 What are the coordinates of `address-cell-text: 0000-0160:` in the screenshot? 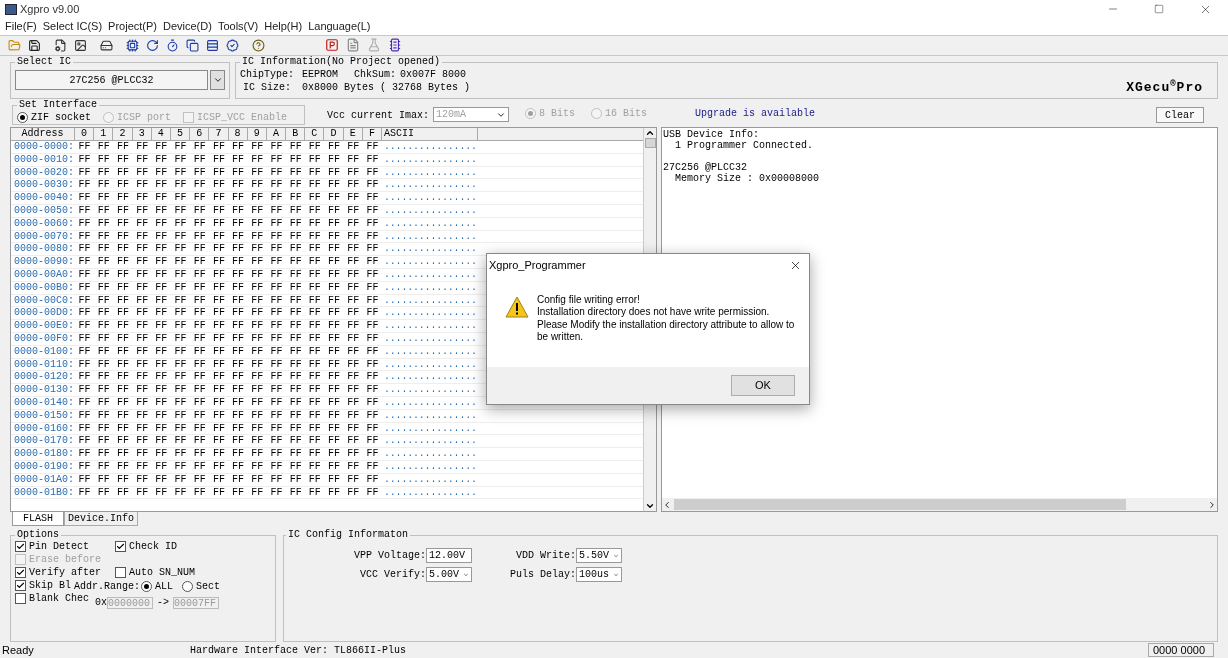 It's located at (44, 428).